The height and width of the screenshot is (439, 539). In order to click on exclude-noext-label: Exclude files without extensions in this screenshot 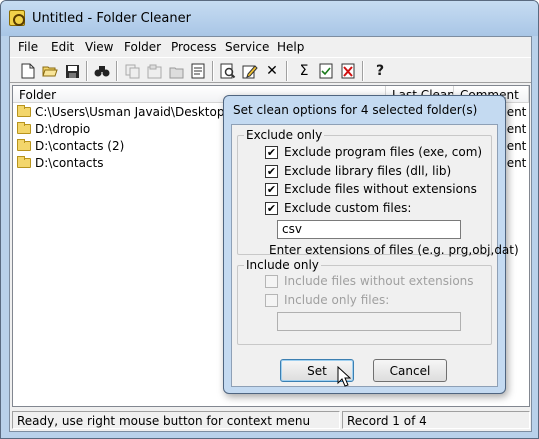, I will do `click(380, 189)`.